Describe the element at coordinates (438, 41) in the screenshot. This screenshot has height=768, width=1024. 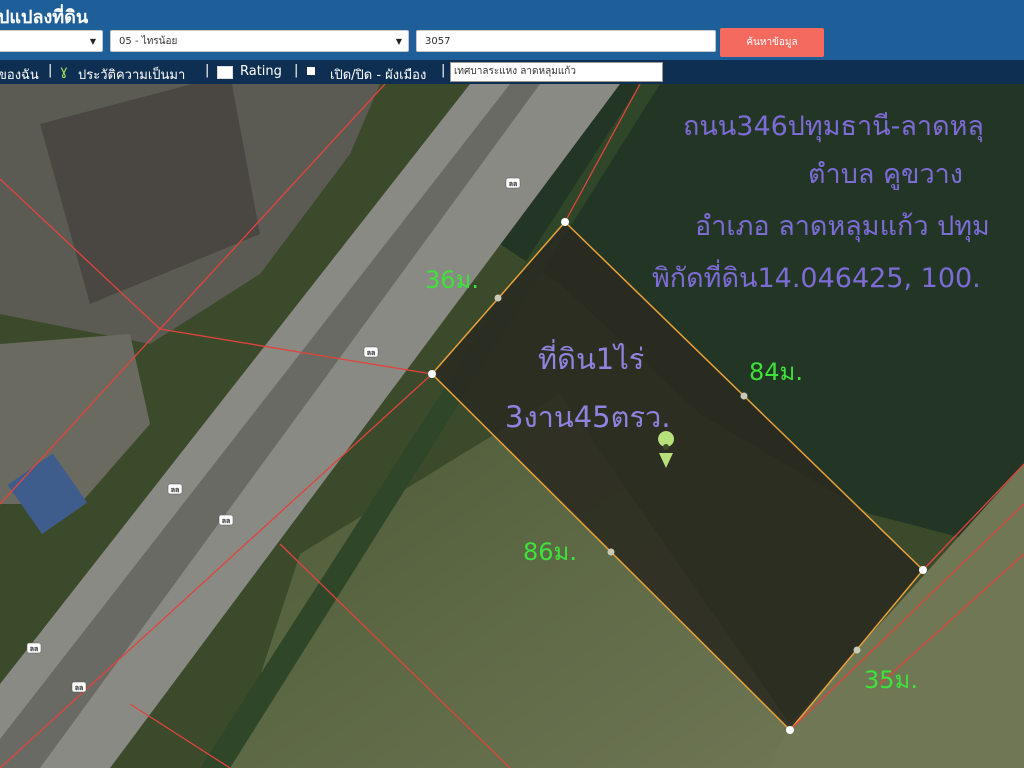
I see `parcel-number-value: 3057` at that location.